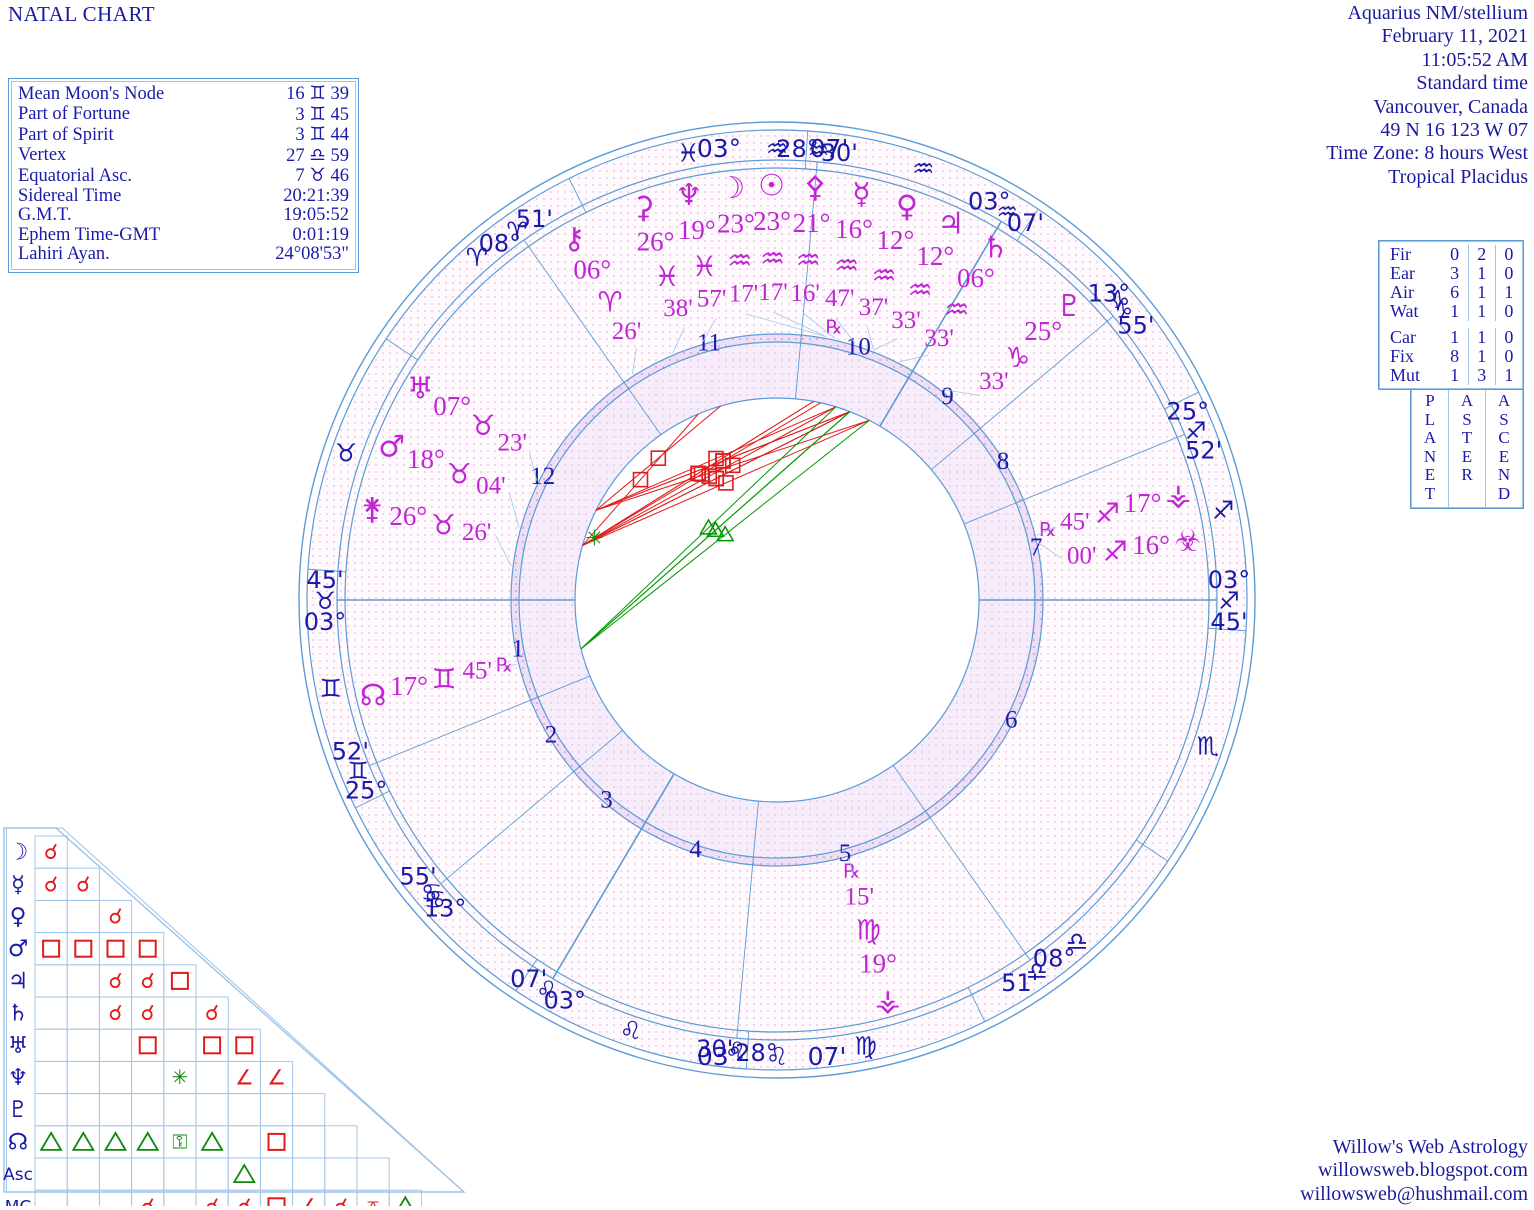 The height and width of the screenshot is (1210, 1534). Describe the element at coordinates (704, 266) in the screenshot. I see `planet-sign-neptune: ♓` at that location.